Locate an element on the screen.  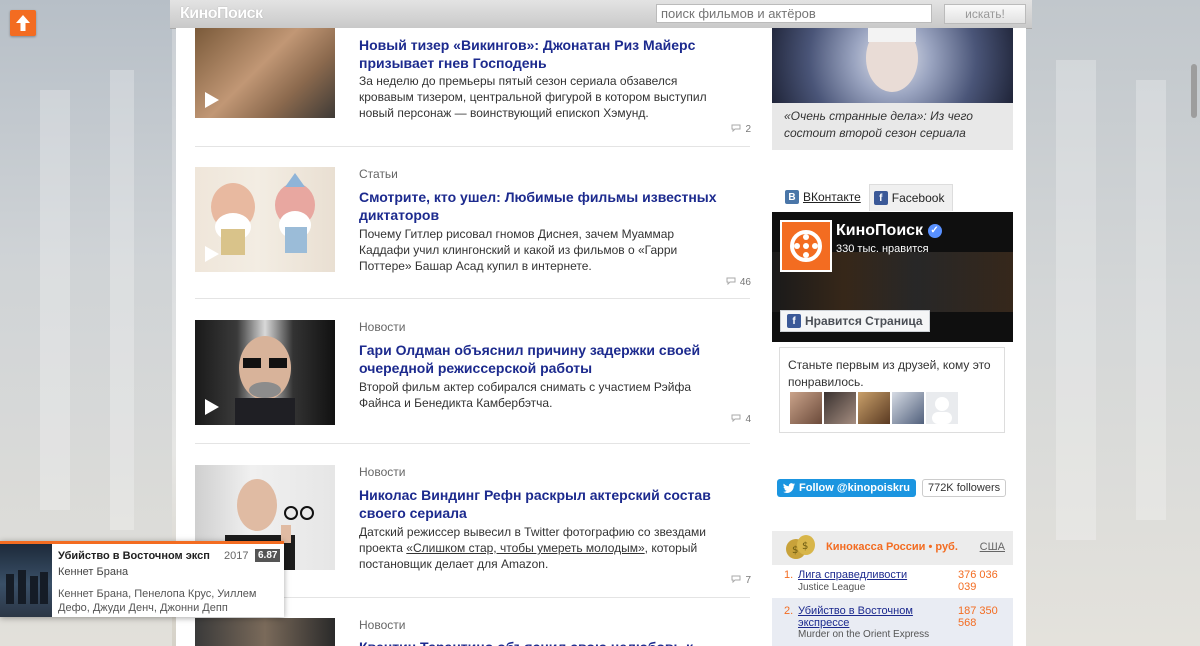
social-tabs: B ВКонтакте f Facebook is located at coordinates (867, 197).